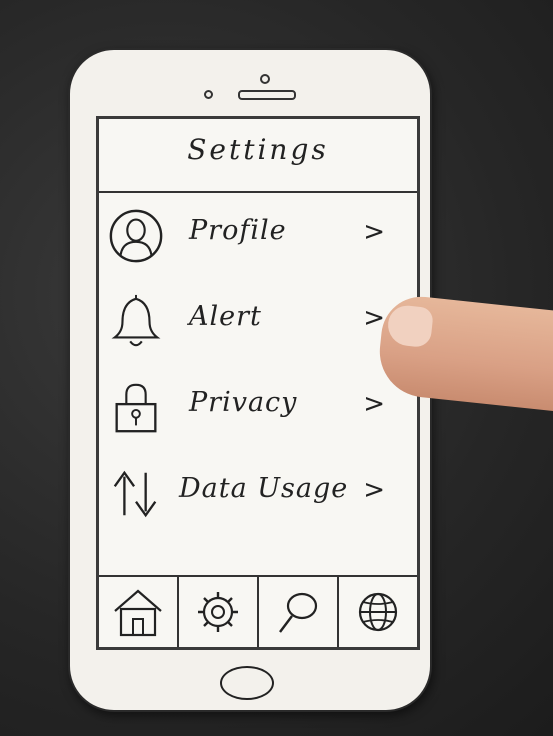 The height and width of the screenshot is (736, 553). I want to click on bottom-tab-bar, so click(258, 611).